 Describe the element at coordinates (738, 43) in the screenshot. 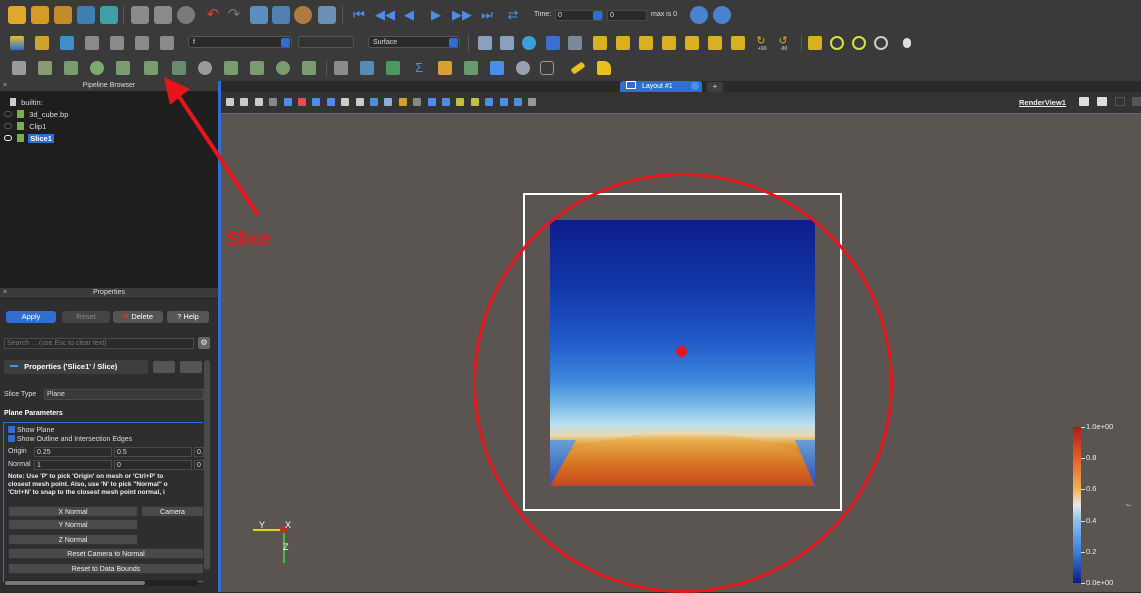

I see `isometric-view-icon` at that location.